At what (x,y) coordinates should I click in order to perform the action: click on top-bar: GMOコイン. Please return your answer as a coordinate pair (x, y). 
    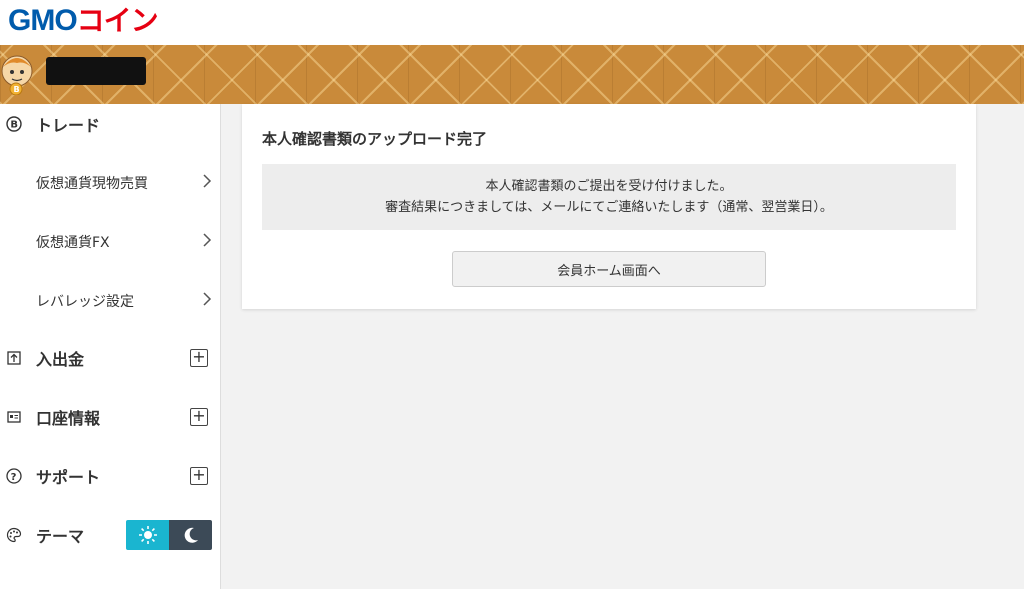
    Looking at the image, I should click on (512, 22).